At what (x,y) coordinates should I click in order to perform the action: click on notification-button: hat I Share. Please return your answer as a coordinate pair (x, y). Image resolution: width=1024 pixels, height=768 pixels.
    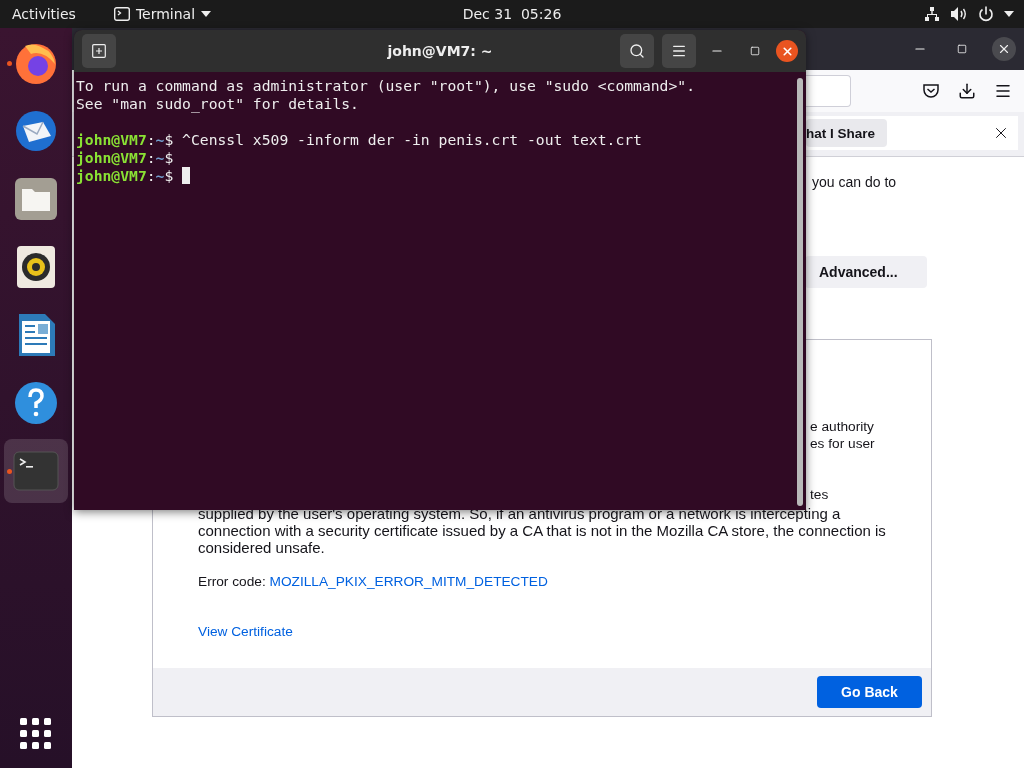
    Looking at the image, I should click on (847, 133).